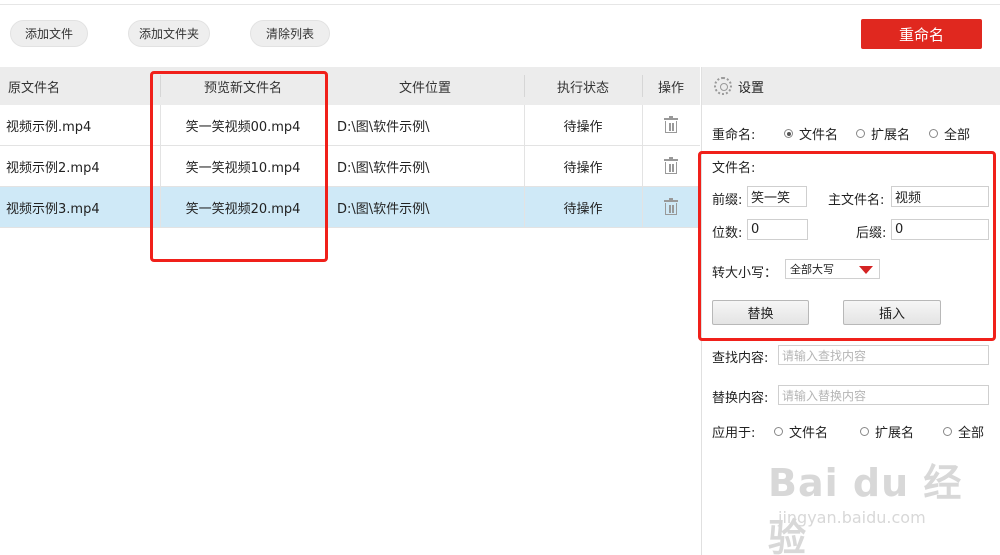 The height and width of the screenshot is (555, 1000). Describe the element at coordinates (53, 168) in the screenshot. I see `cell-original-name: 视频示例2.mp4` at that location.